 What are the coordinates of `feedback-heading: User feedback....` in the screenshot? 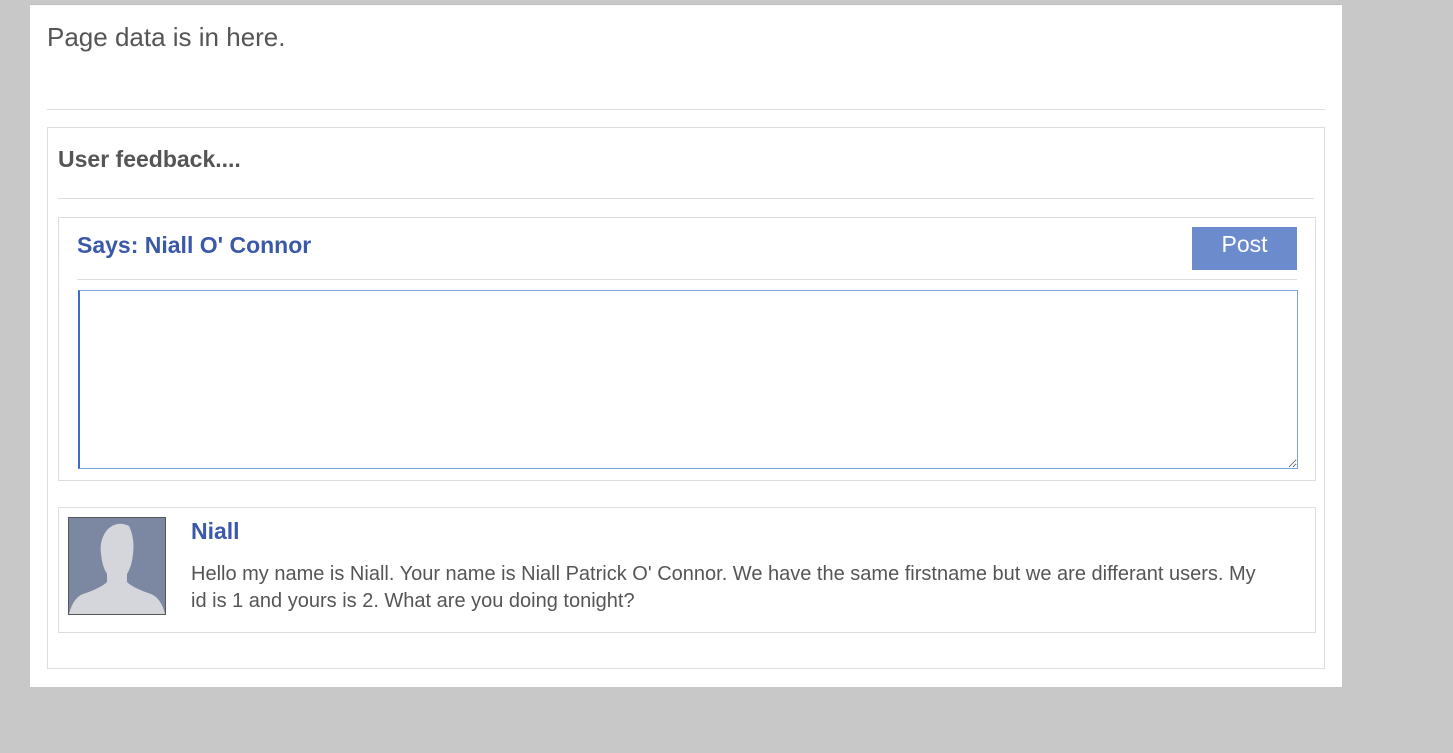 It's located at (149, 159).